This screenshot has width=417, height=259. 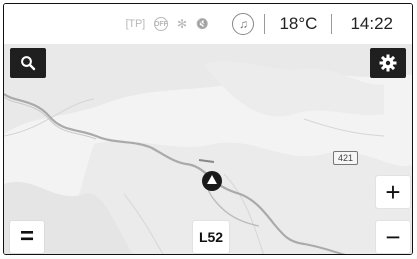 I want to click on vehicle-position-marker, so click(x=212, y=181).